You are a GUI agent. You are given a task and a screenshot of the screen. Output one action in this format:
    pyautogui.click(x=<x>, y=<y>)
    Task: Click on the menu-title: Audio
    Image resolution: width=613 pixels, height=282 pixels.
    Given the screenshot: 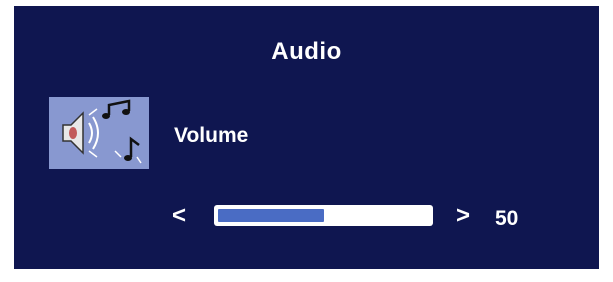 What is the action you would take?
    pyautogui.click(x=306, y=51)
    